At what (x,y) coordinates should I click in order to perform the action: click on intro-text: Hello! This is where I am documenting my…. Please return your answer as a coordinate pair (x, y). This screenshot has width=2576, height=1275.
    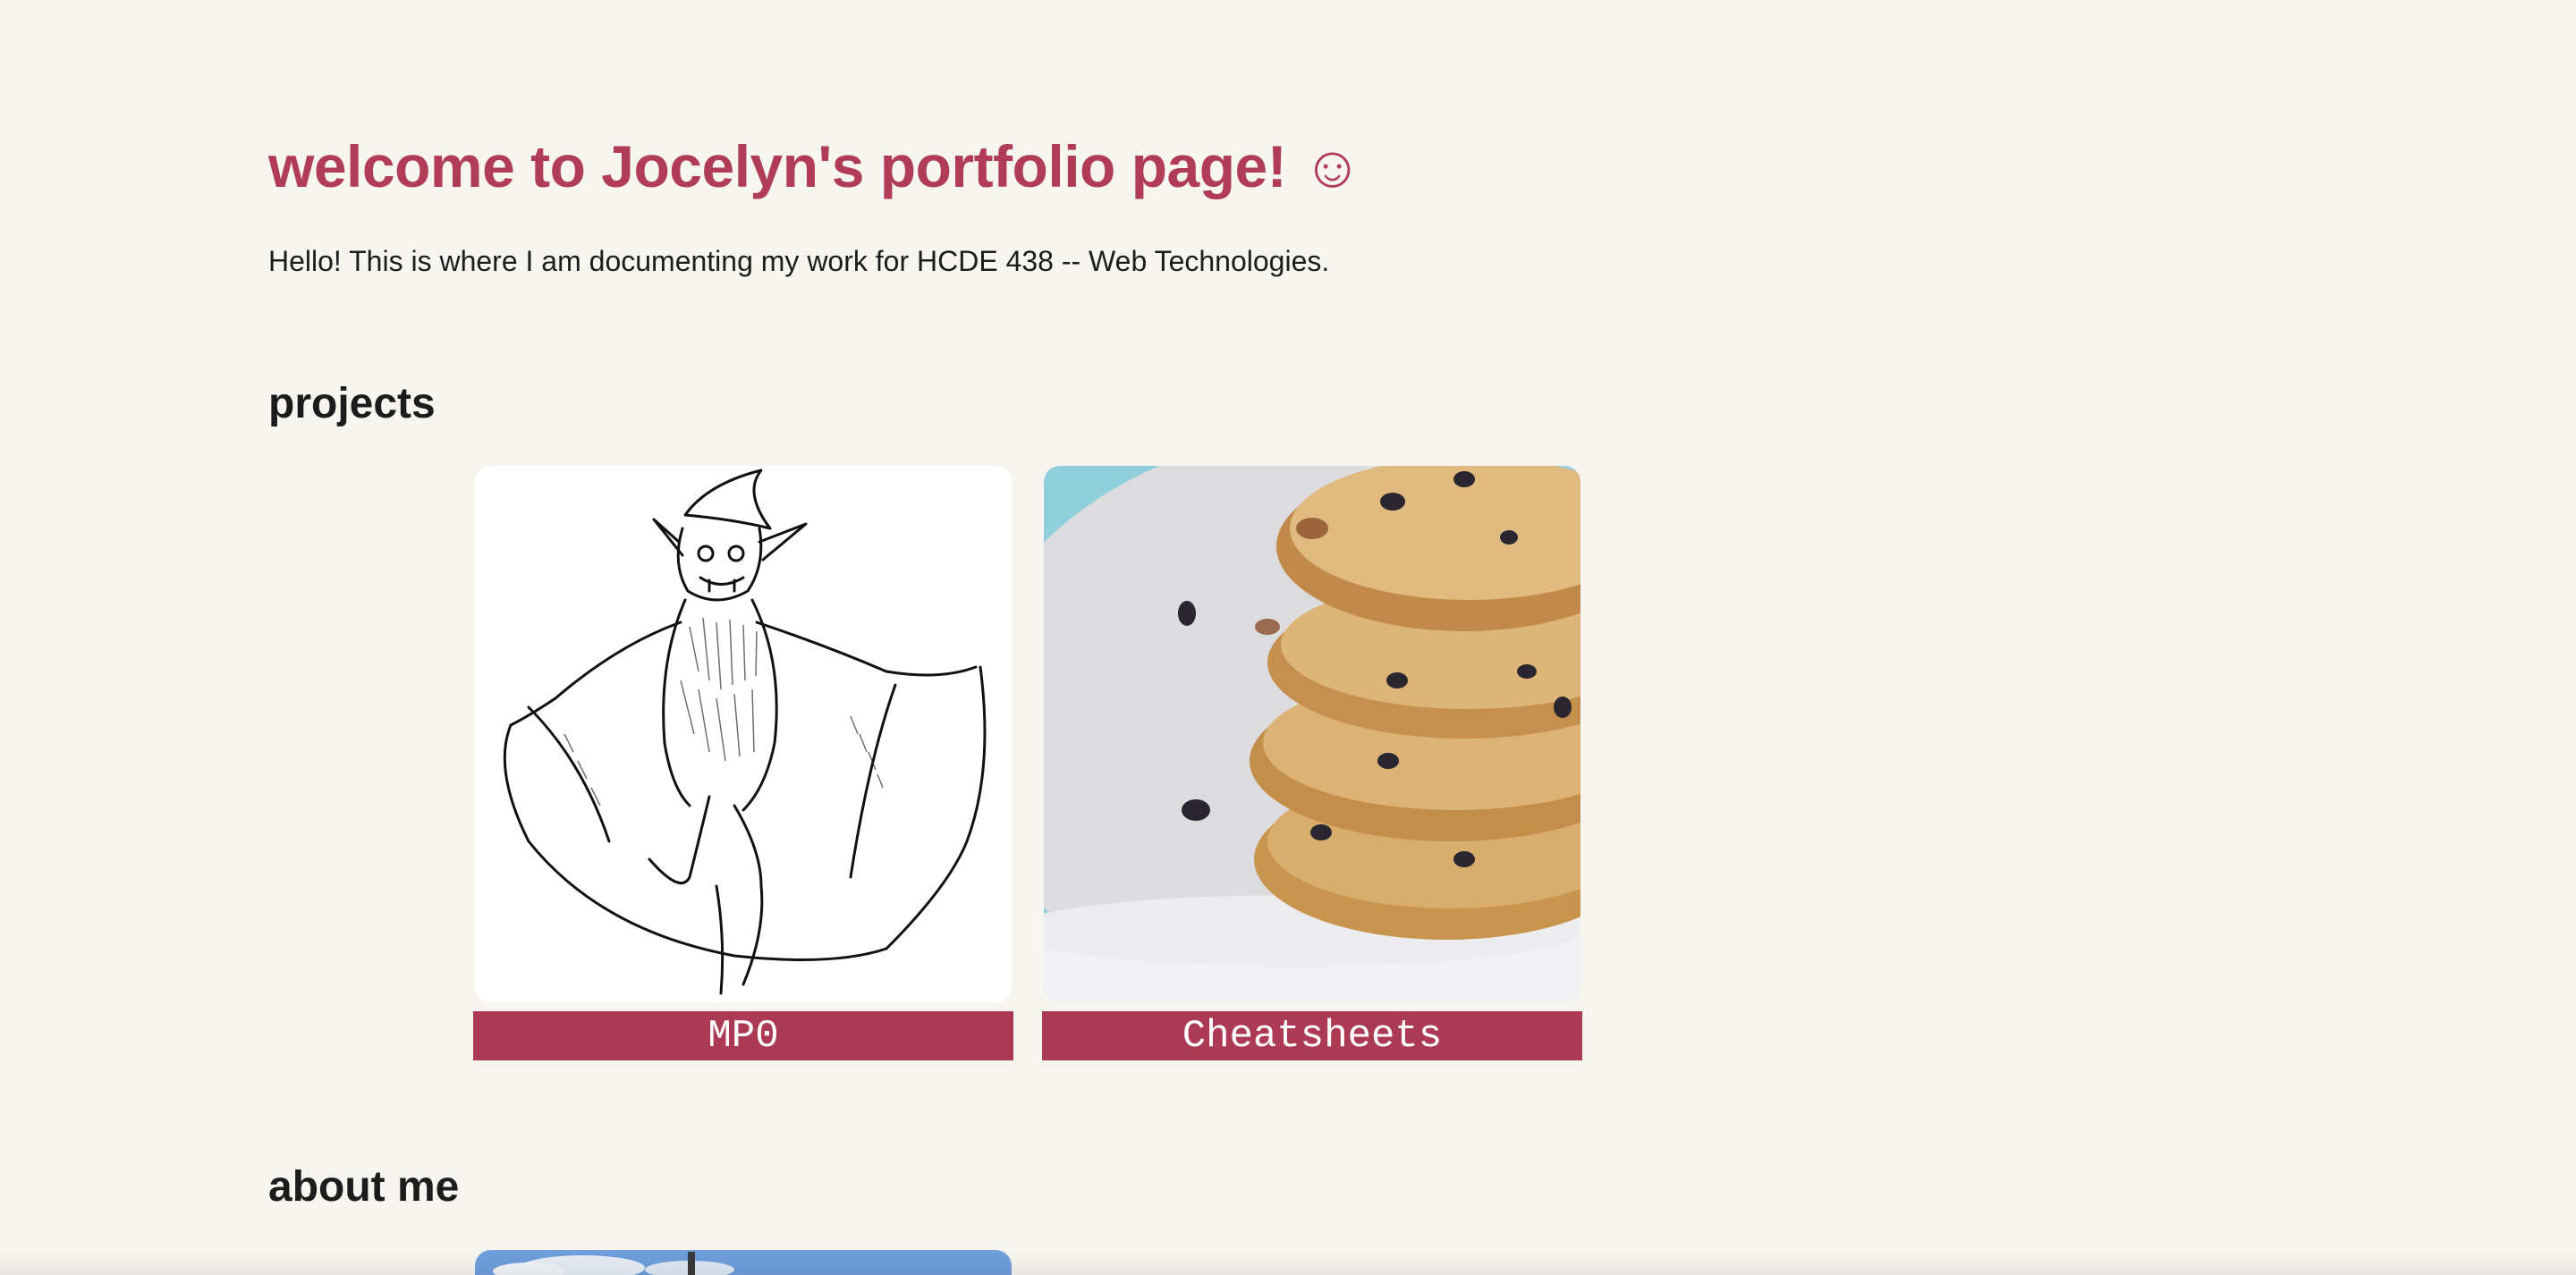
    Looking at the image, I should click on (799, 261).